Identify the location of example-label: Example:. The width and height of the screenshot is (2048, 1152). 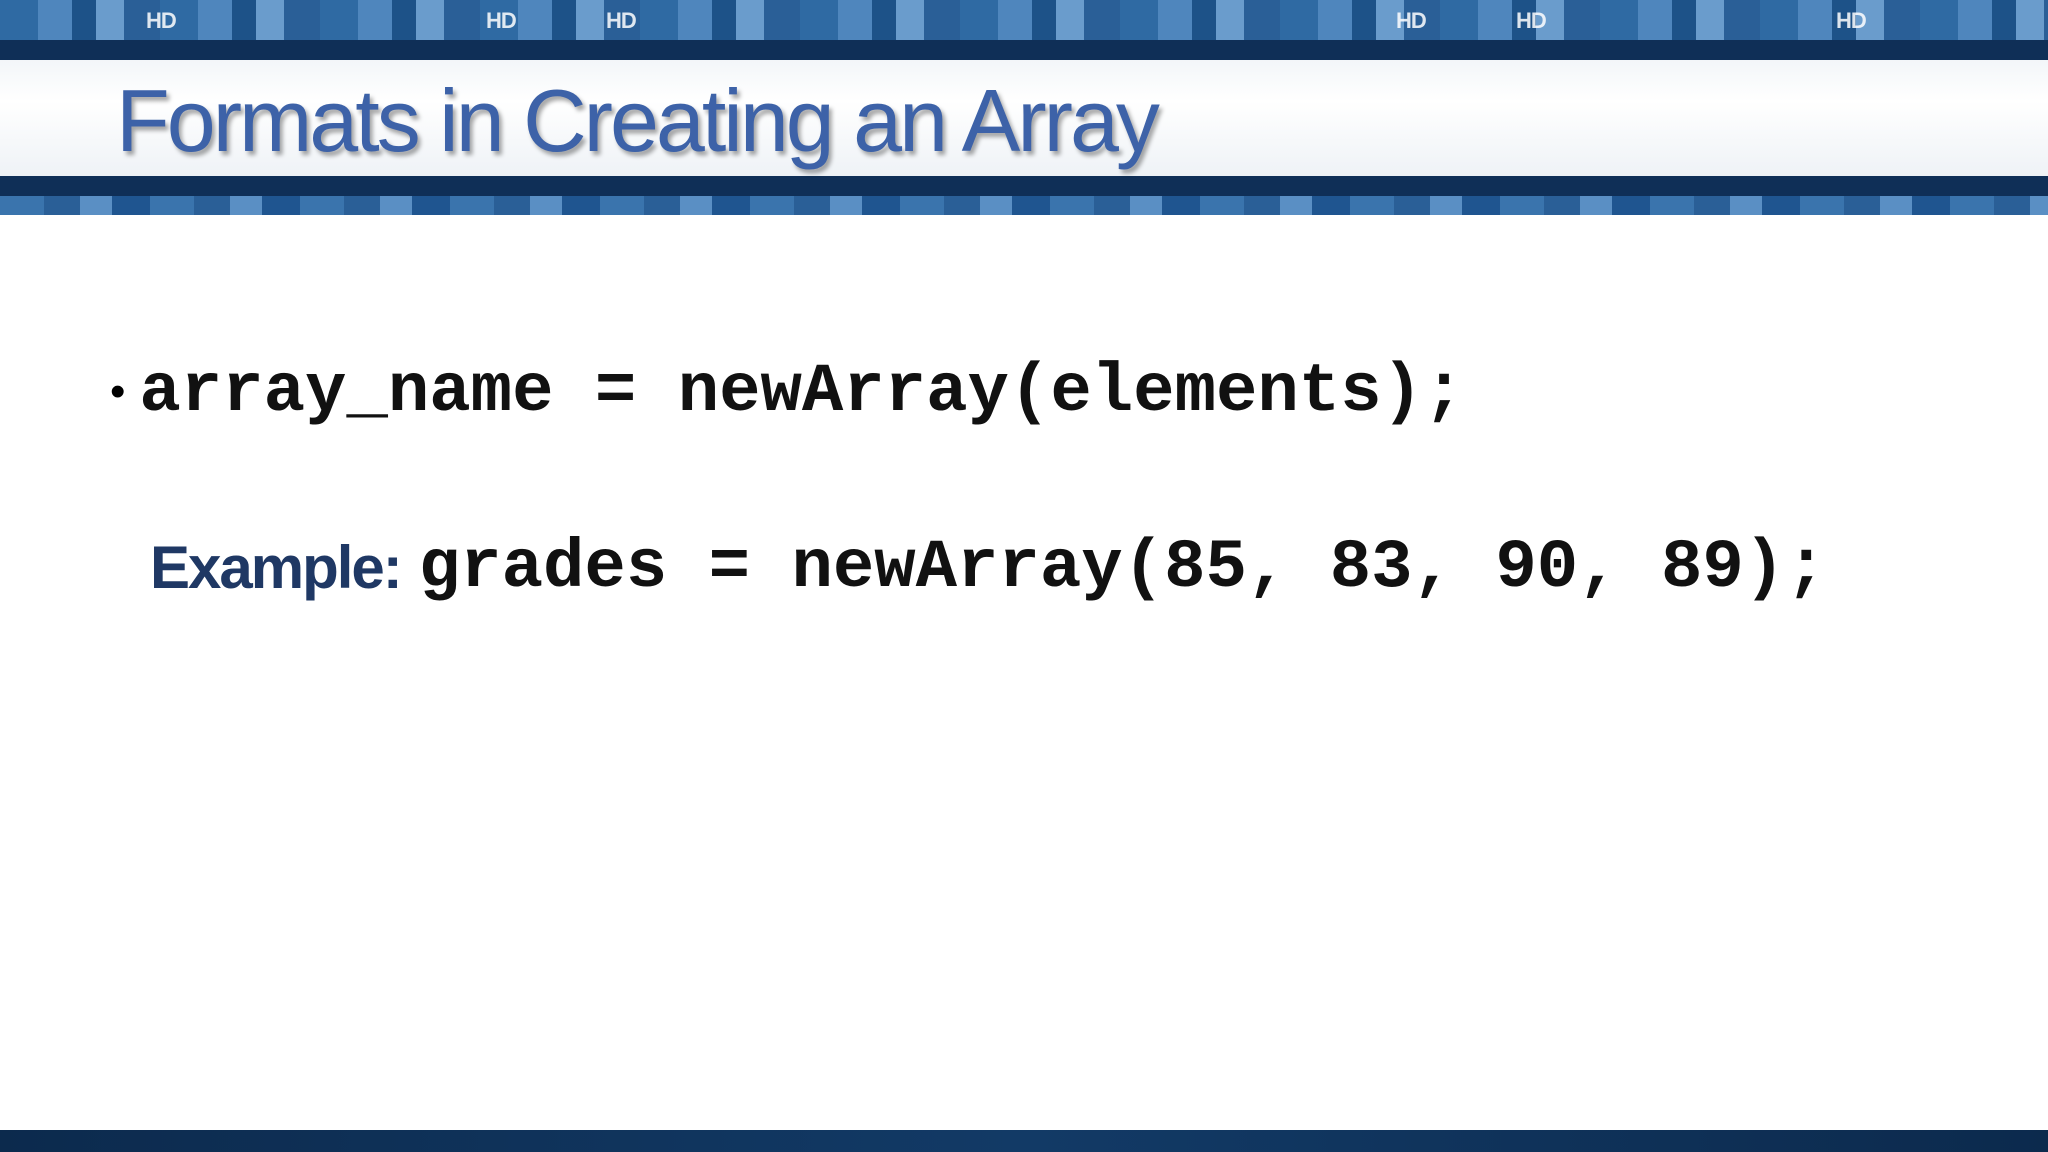
(276, 567).